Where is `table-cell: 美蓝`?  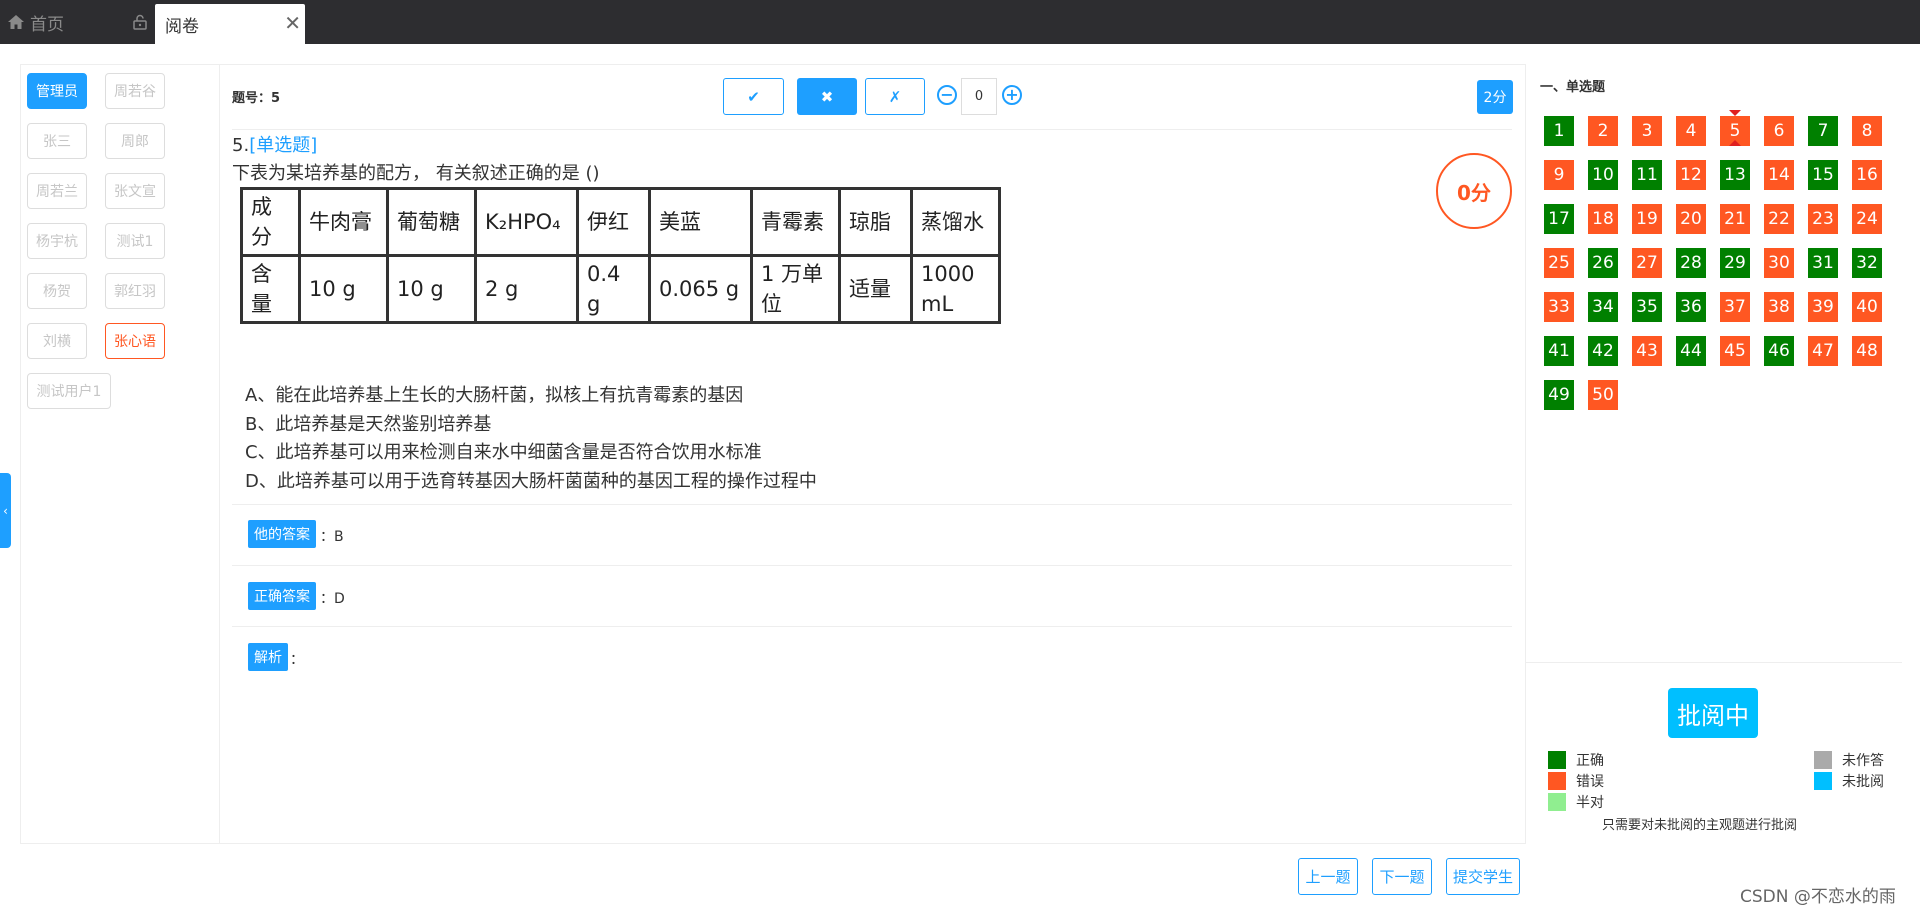 table-cell: 美蓝 is located at coordinates (700, 222).